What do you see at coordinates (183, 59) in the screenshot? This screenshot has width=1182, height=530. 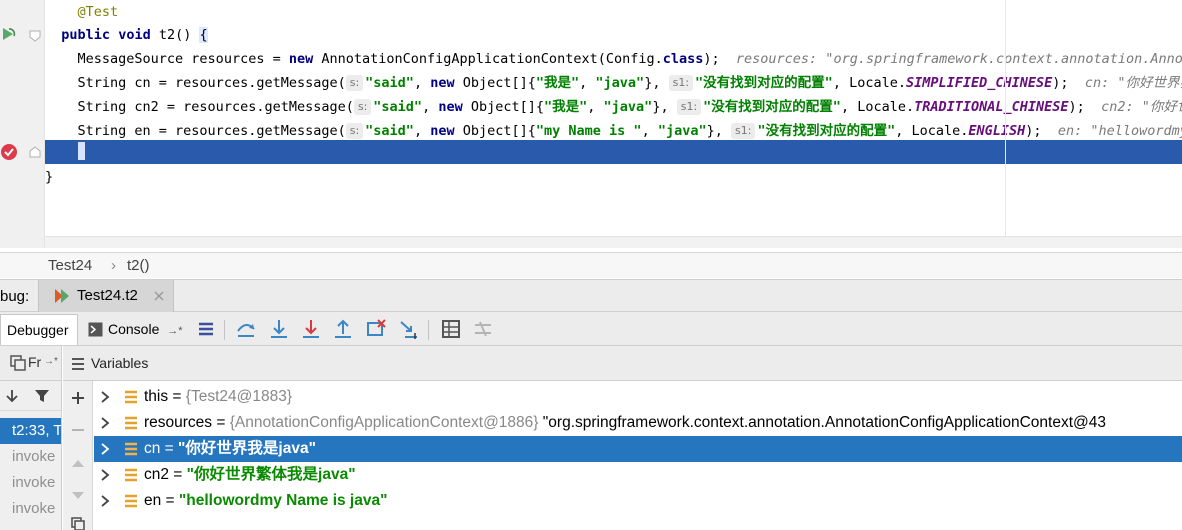 I see `code-text: MessageSource resources =` at bounding box center [183, 59].